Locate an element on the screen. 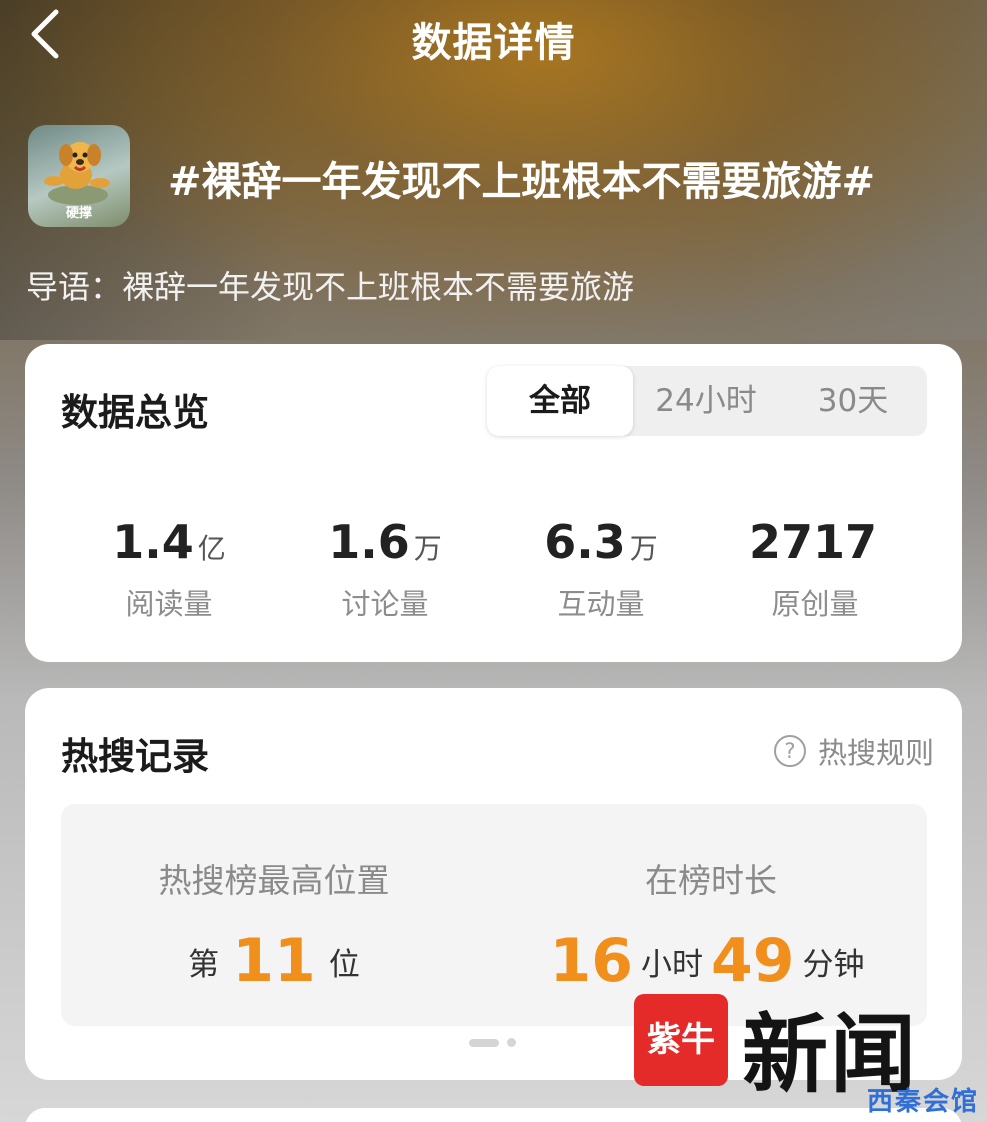  stat-label: 阅读量 is located at coordinates (169, 604).